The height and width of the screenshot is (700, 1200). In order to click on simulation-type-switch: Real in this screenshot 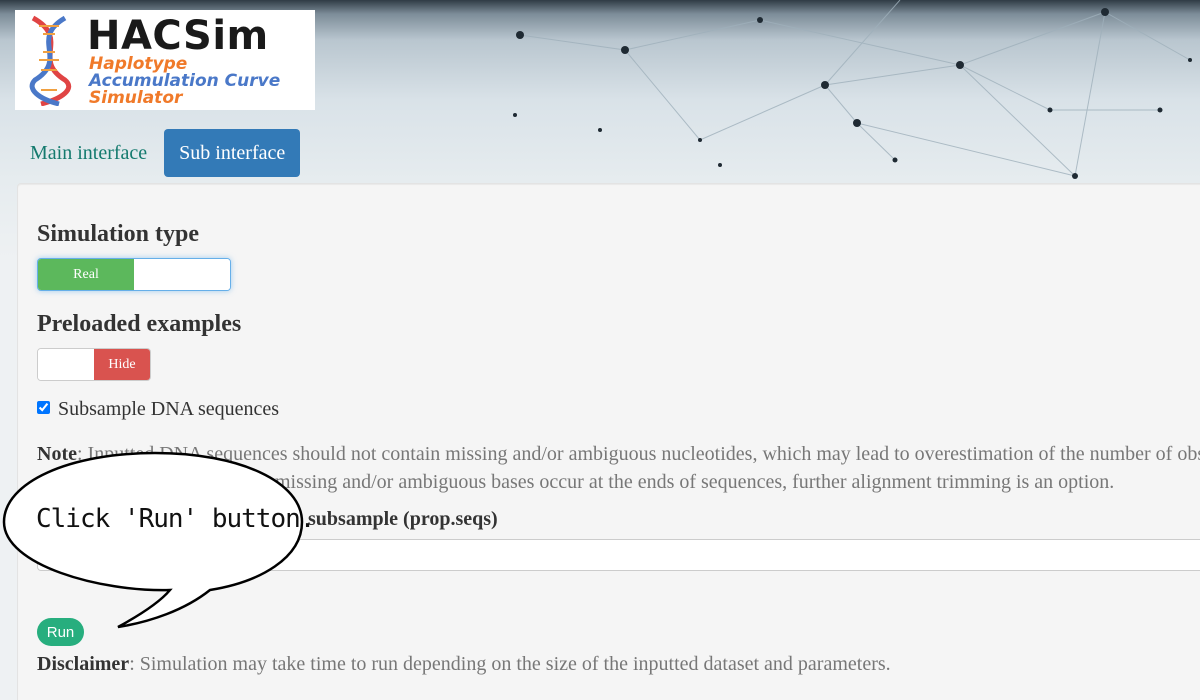, I will do `click(134, 274)`.